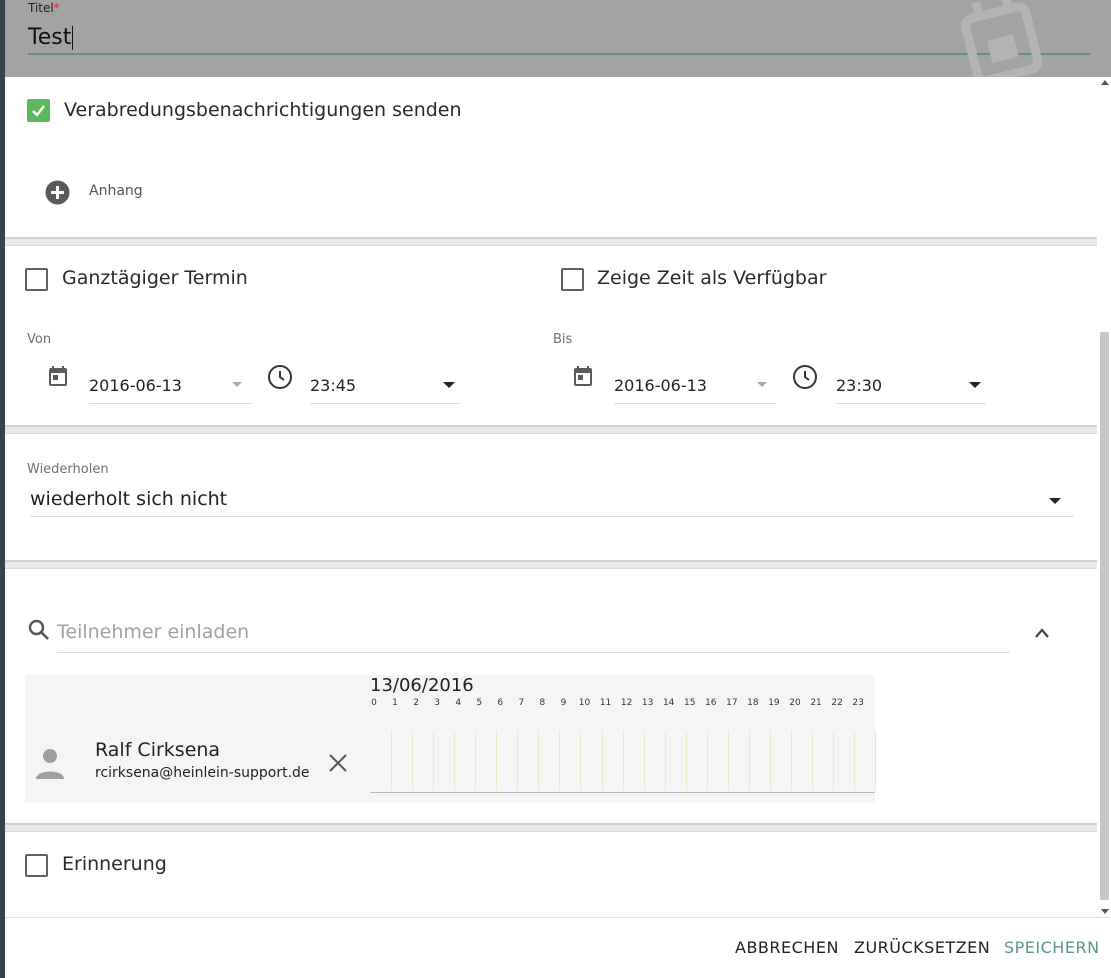 This screenshot has height=978, width=1111. What do you see at coordinates (385, 388) in the screenshot?
I see `from-time-select: 23:45` at bounding box center [385, 388].